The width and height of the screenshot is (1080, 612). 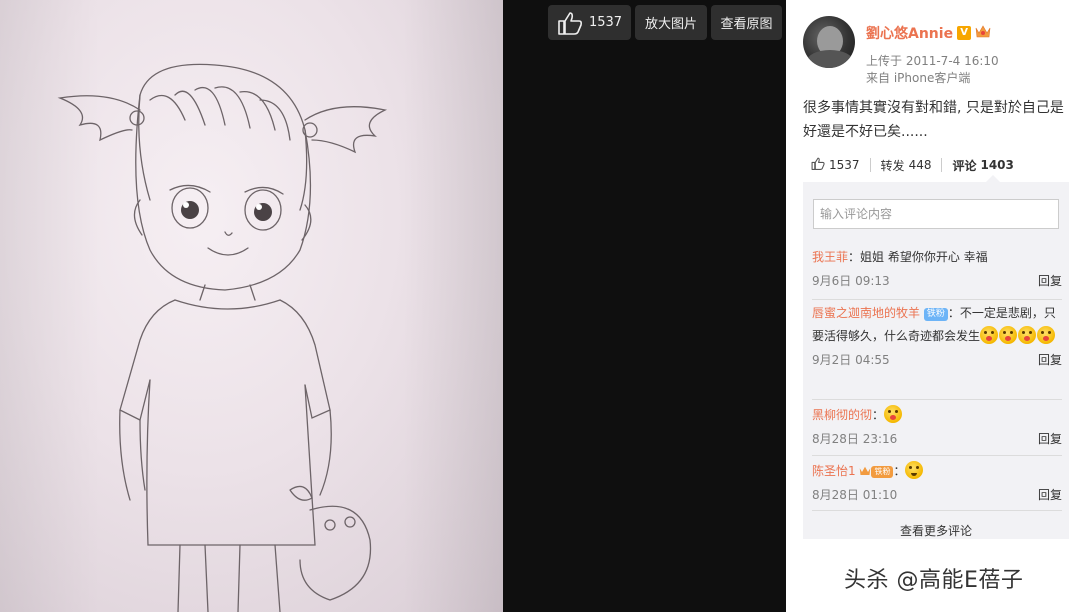 What do you see at coordinates (834, 471) in the screenshot?
I see `comment-author: 陈圣怡1` at bounding box center [834, 471].